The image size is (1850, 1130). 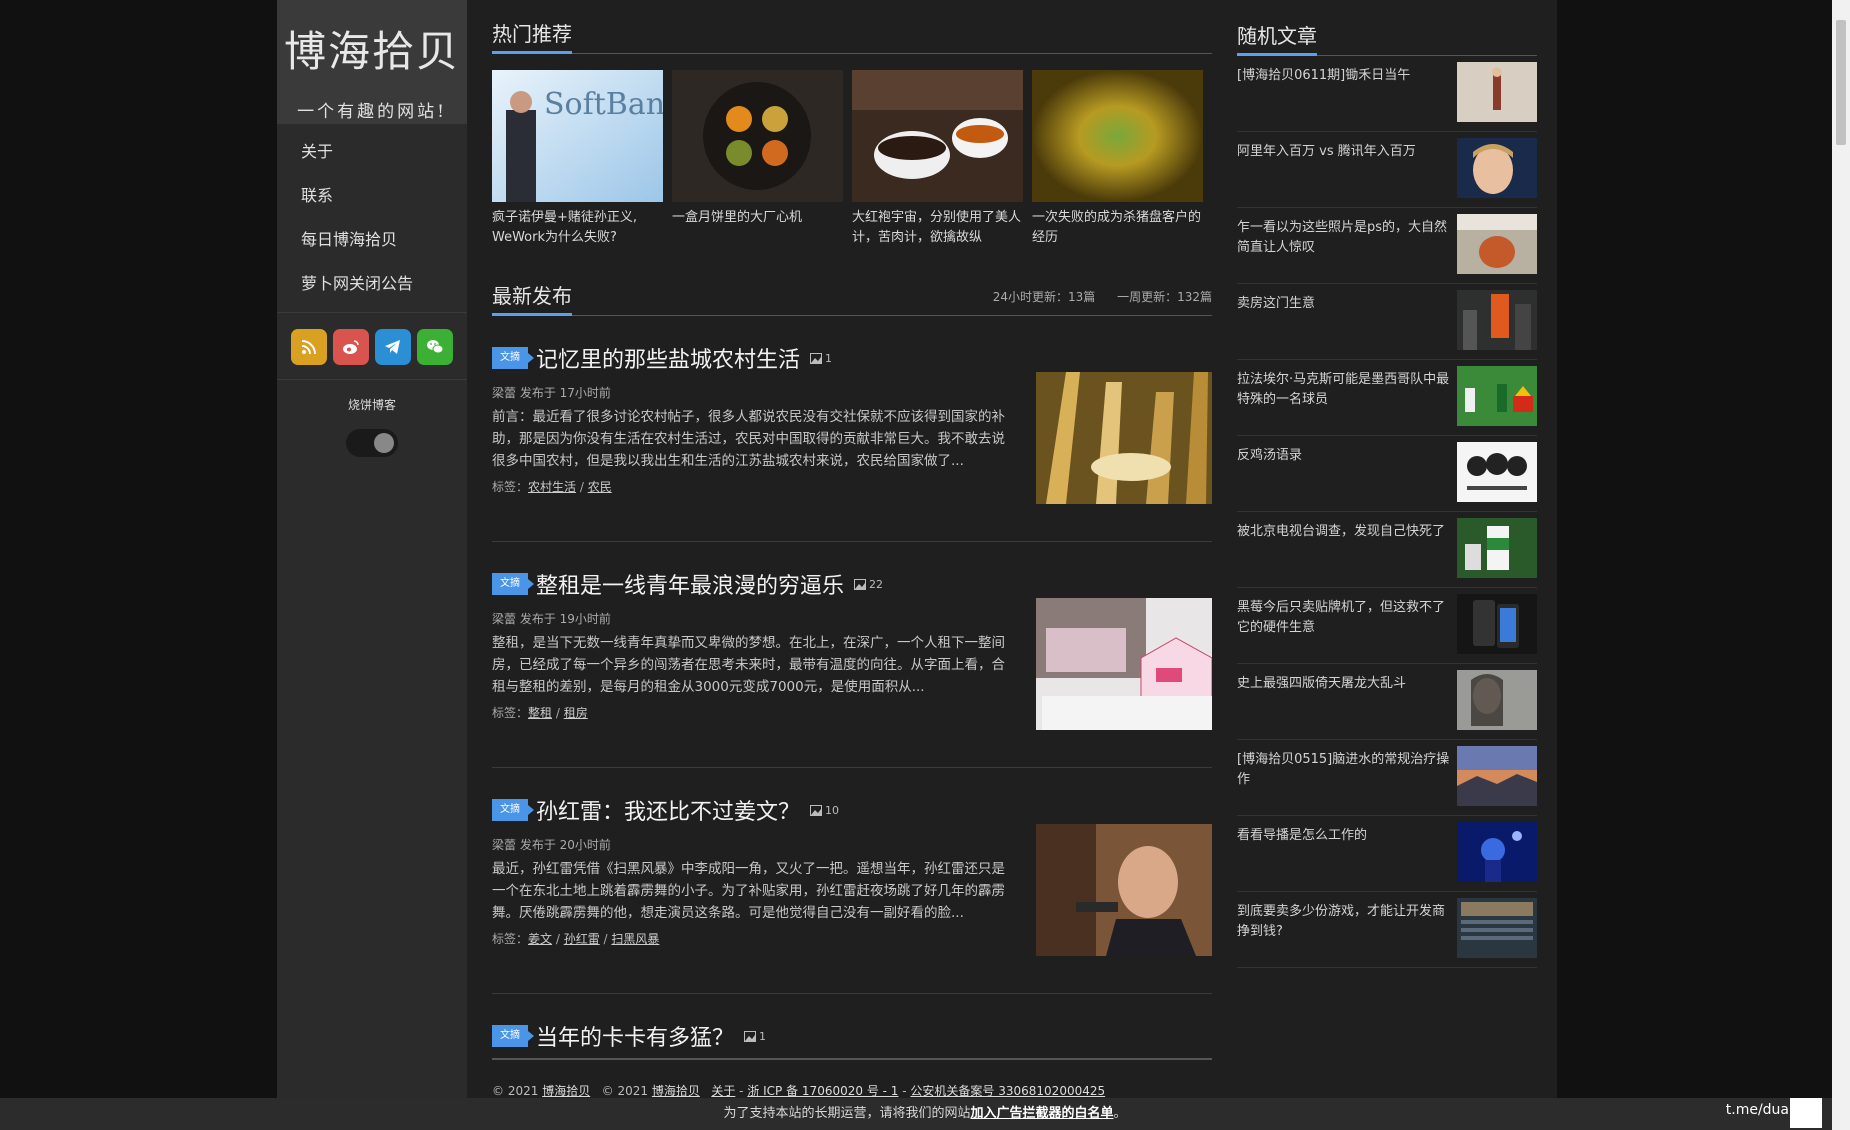 I want to click on post-title: 当年的卡卡有多猛？, so click(x=635, y=1036).